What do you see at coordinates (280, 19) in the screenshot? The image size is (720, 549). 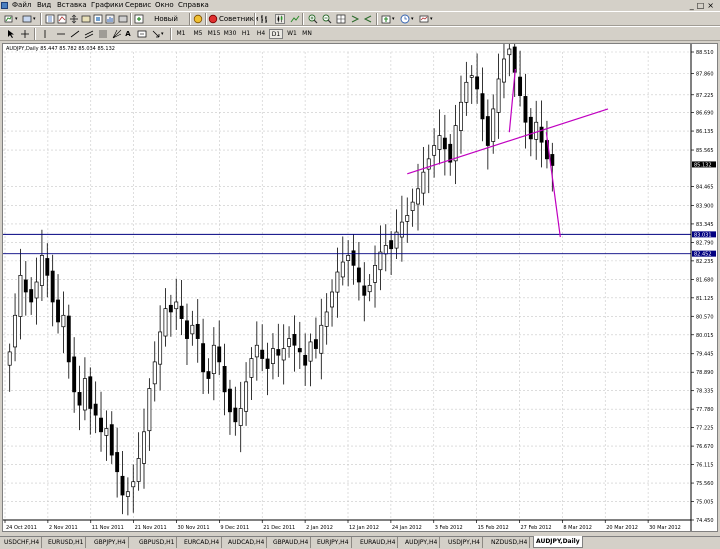 I see `candlestick-chart-icon` at bounding box center [280, 19].